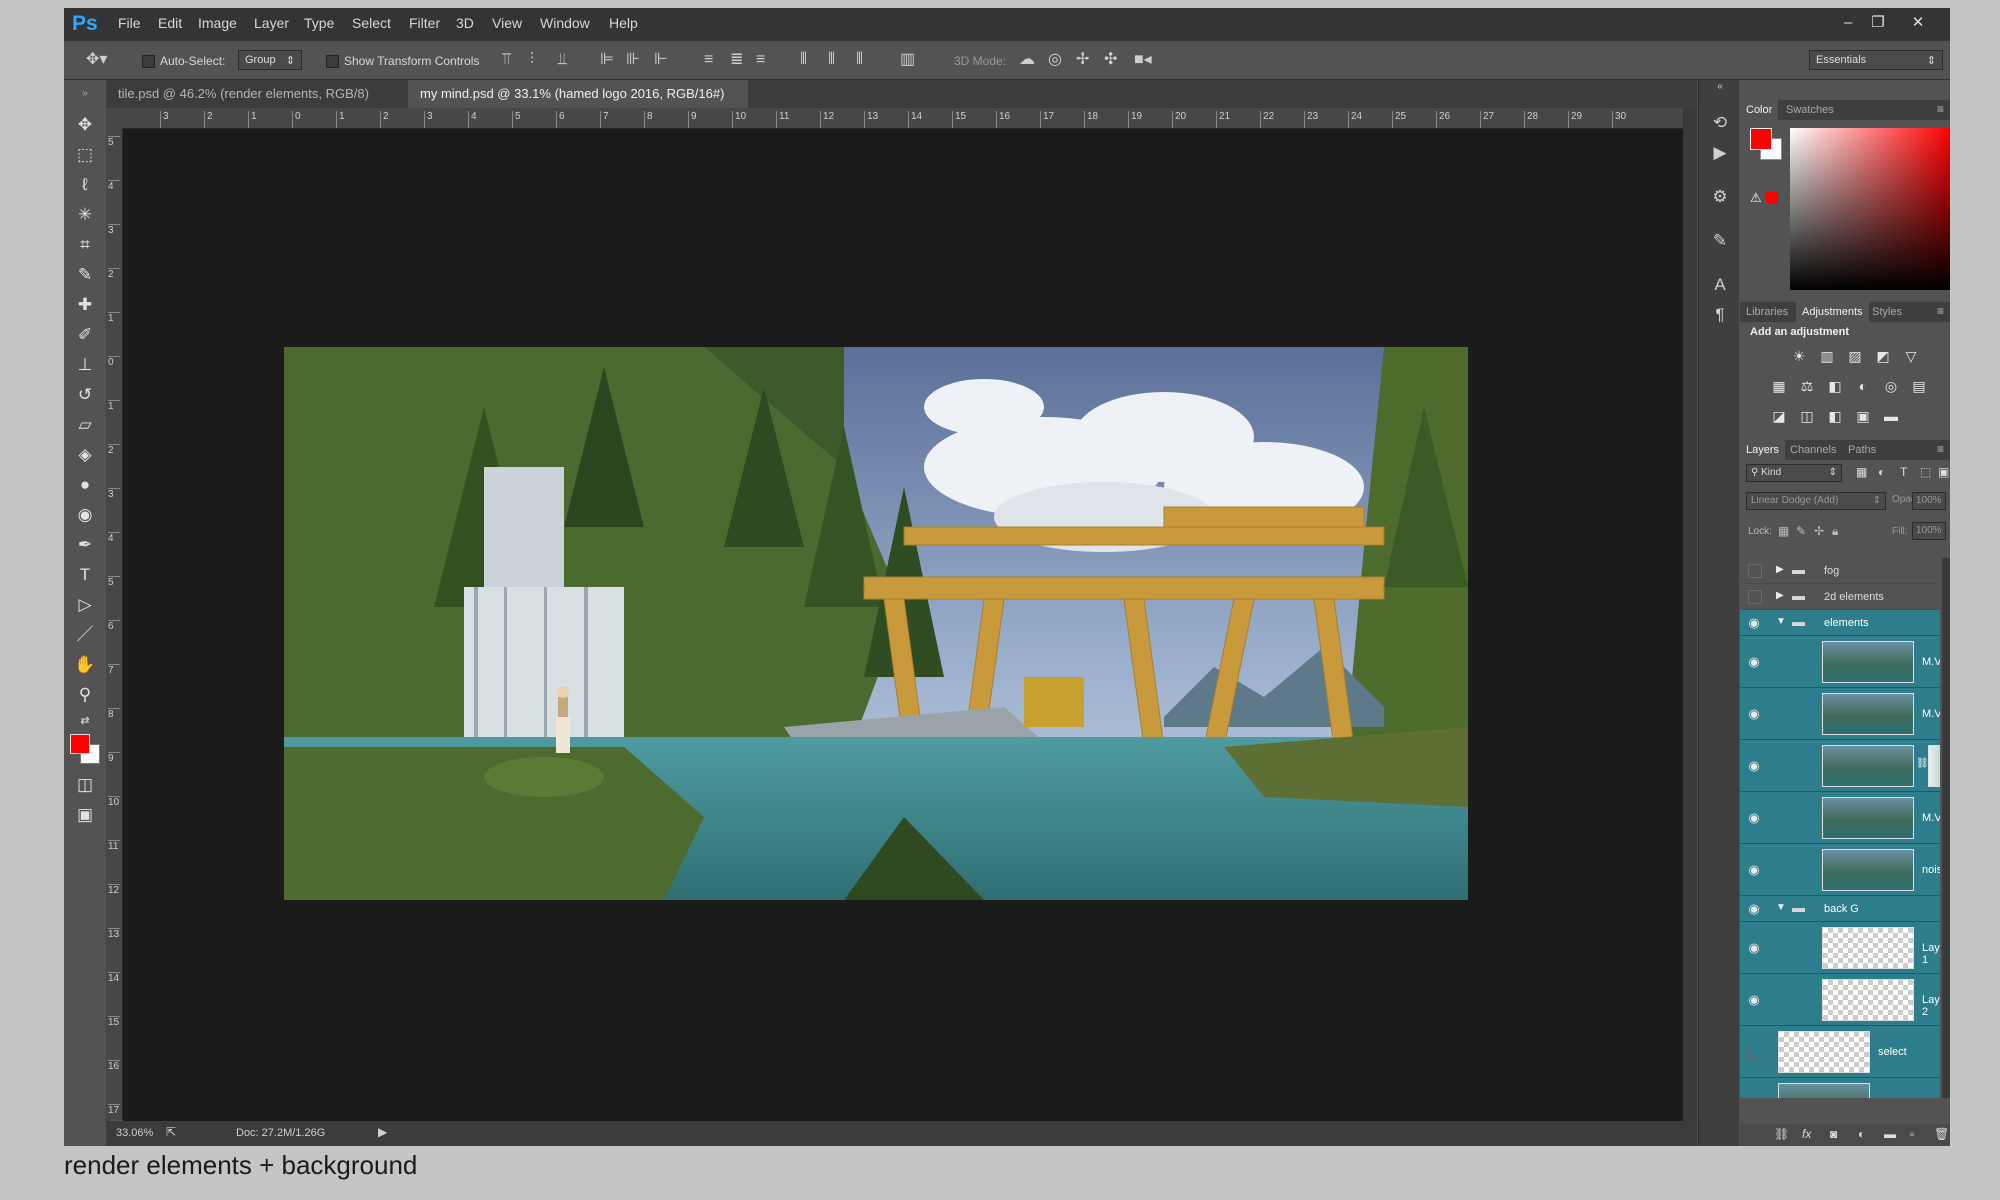  Describe the element at coordinates (1720, 241) in the screenshot. I see `brush-presets-icon: ✎` at that location.